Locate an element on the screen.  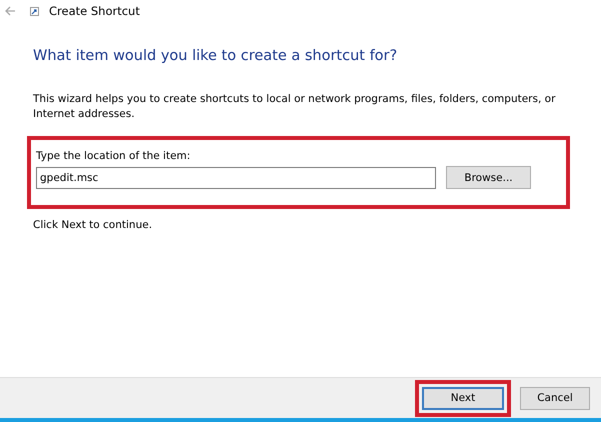
location-field: gpedit.msc is located at coordinates (236, 177).